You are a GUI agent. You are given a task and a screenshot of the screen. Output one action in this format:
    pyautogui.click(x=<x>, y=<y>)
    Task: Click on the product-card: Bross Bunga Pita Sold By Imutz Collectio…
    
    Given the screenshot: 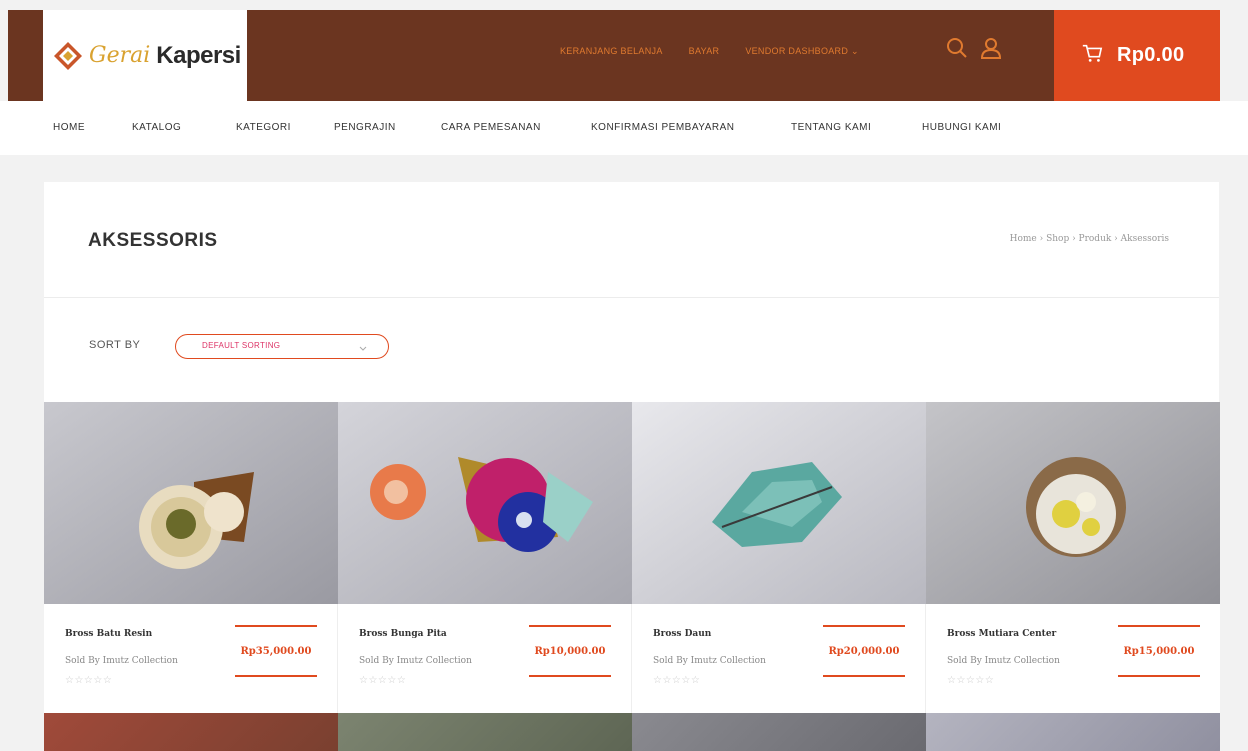 What is the action you would take?
    pyautogui.click(x=485, y=557)
    